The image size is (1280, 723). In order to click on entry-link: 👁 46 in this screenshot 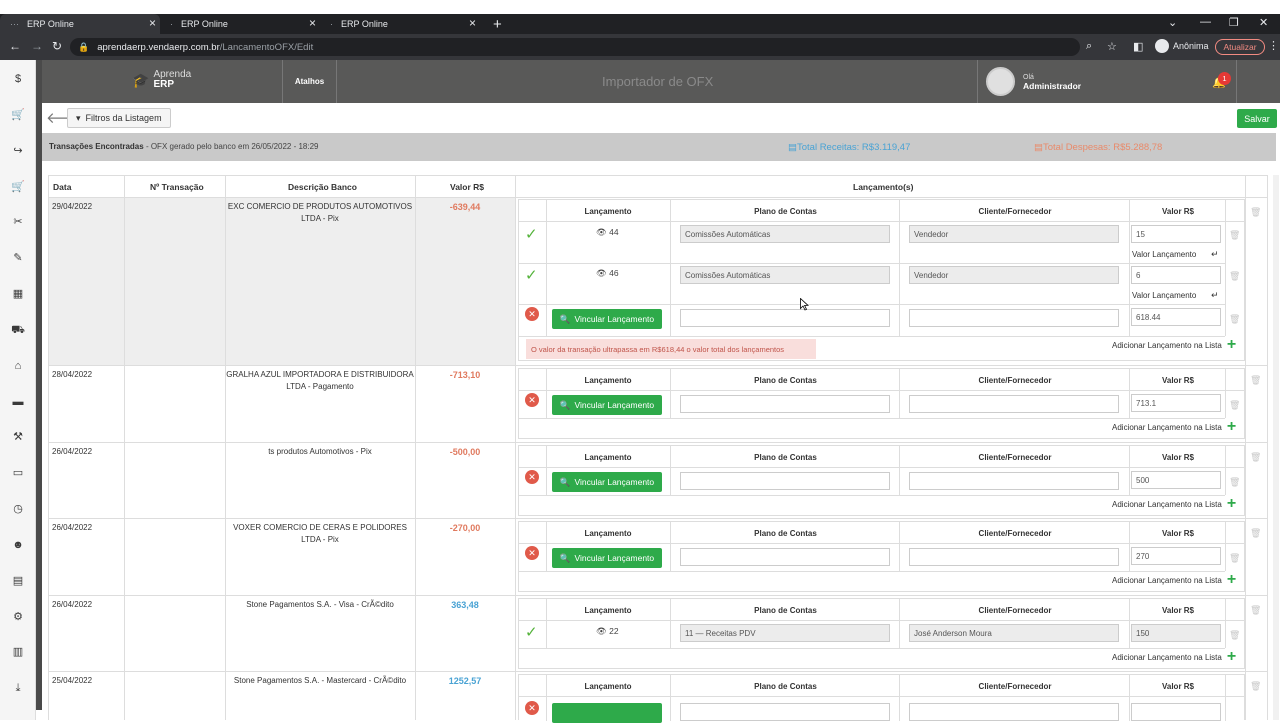, I will do `click(607, 273)`.